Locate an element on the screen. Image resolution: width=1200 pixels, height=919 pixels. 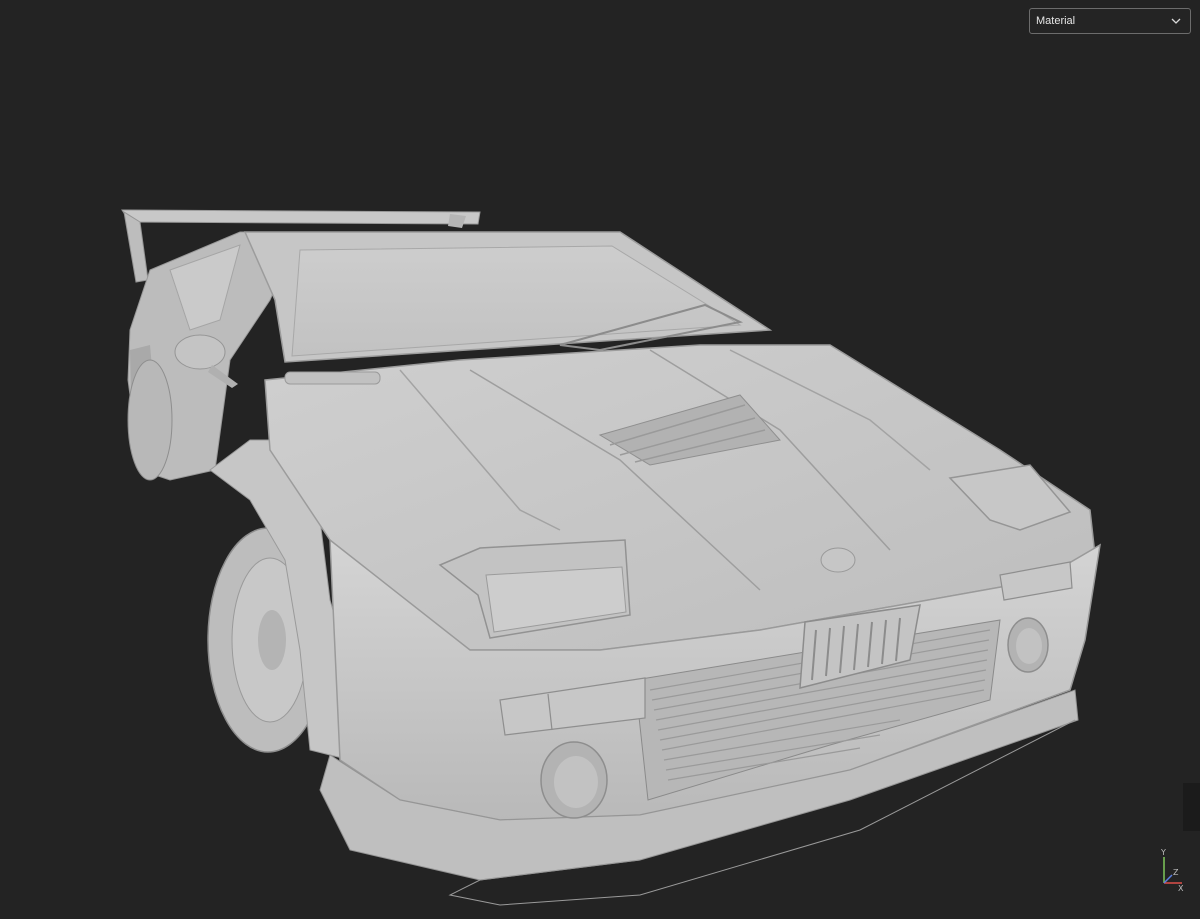
rear-wheel is located at coordinates (150, 420).